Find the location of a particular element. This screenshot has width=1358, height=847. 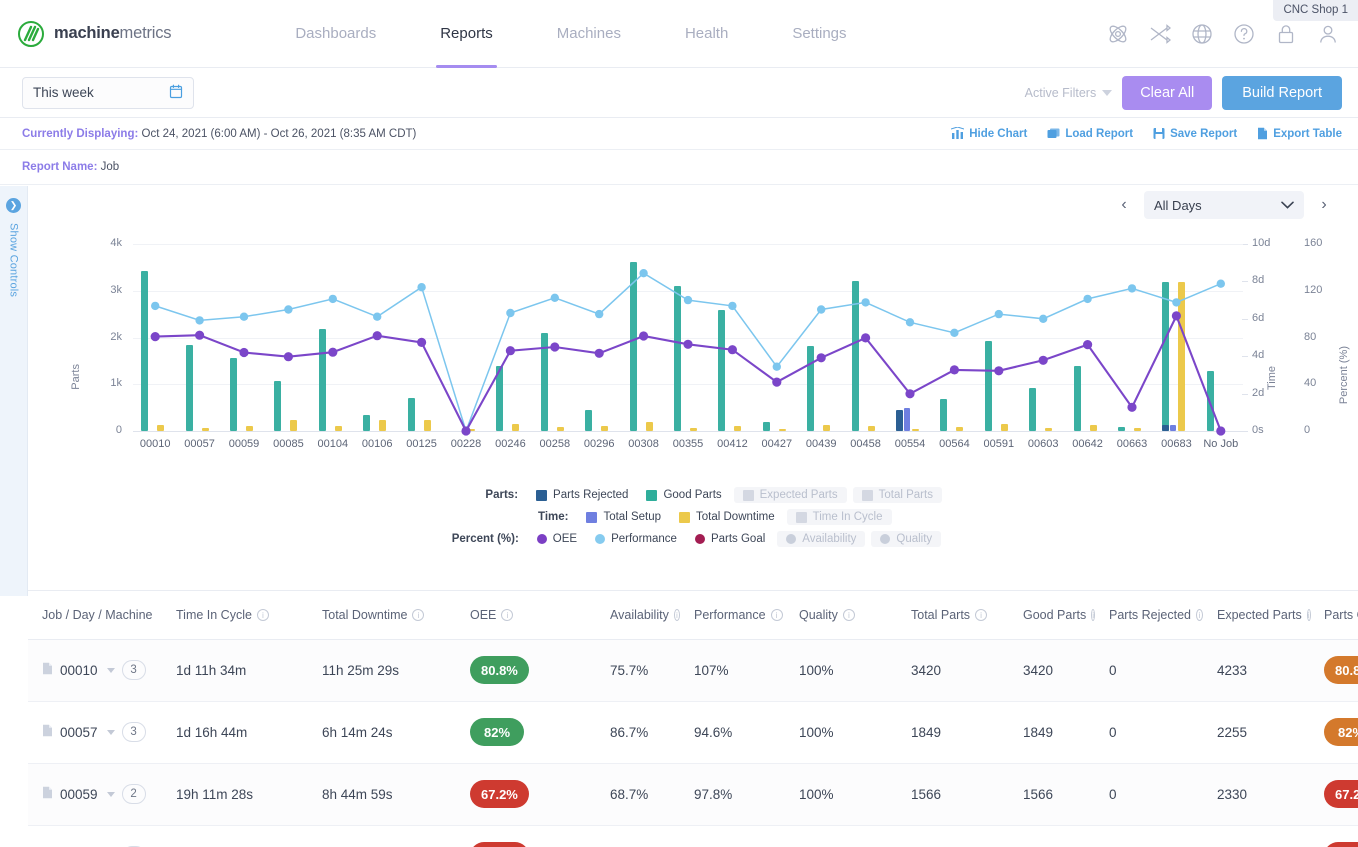

atom-icon is located at coordinates (1118, 34).